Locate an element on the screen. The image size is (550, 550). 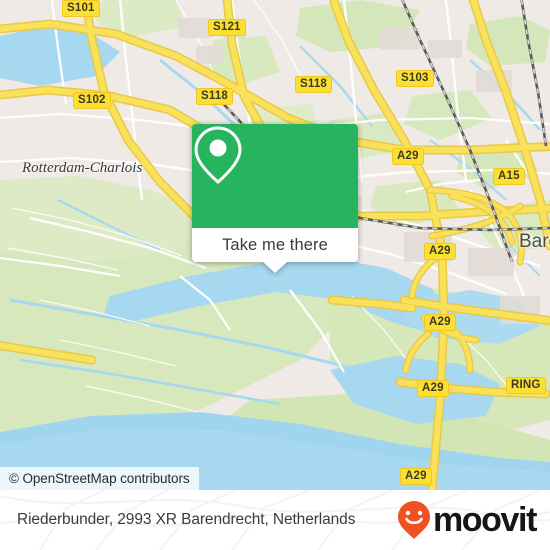
road-shield: RING is located at coordinates (526, 386).